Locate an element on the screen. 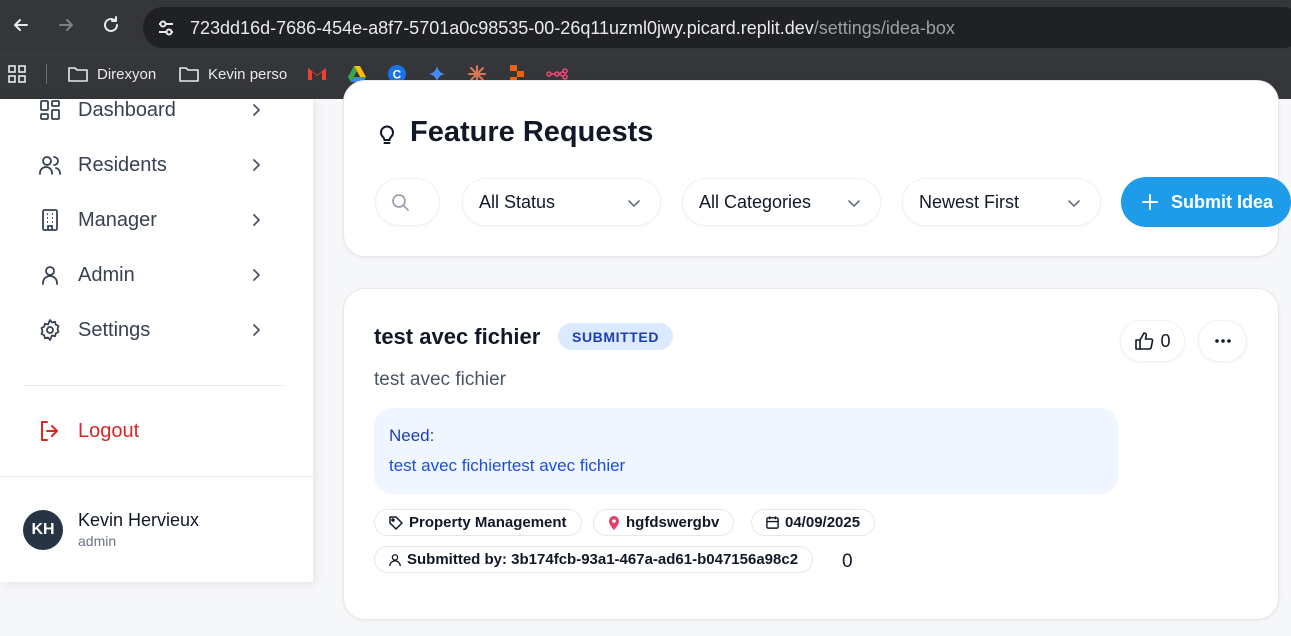  gear-icon is located at coordinates (50, 330).